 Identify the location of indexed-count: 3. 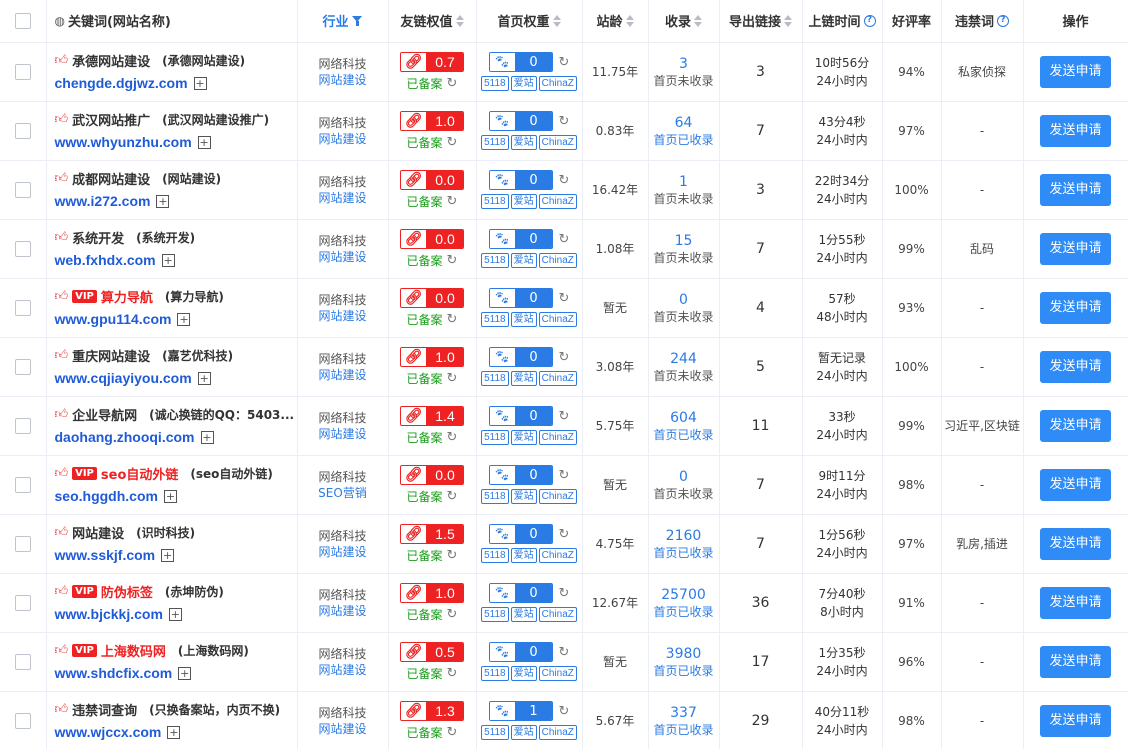
(684, 64).